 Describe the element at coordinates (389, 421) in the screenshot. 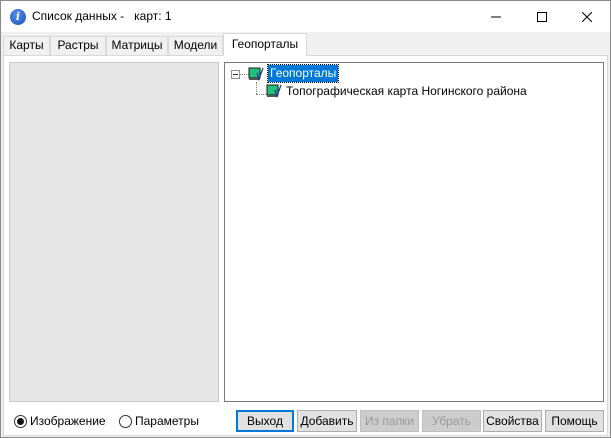

I see `from-folder-button: Из папки` at that location.